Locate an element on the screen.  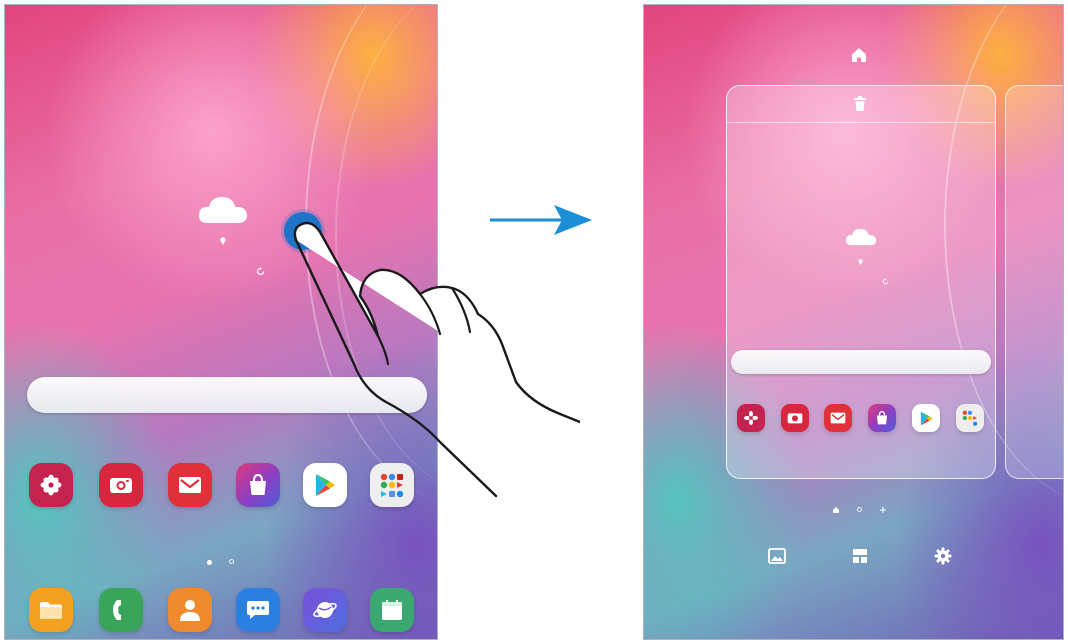
wallpapers-icon is located at coordinates (777, 556).